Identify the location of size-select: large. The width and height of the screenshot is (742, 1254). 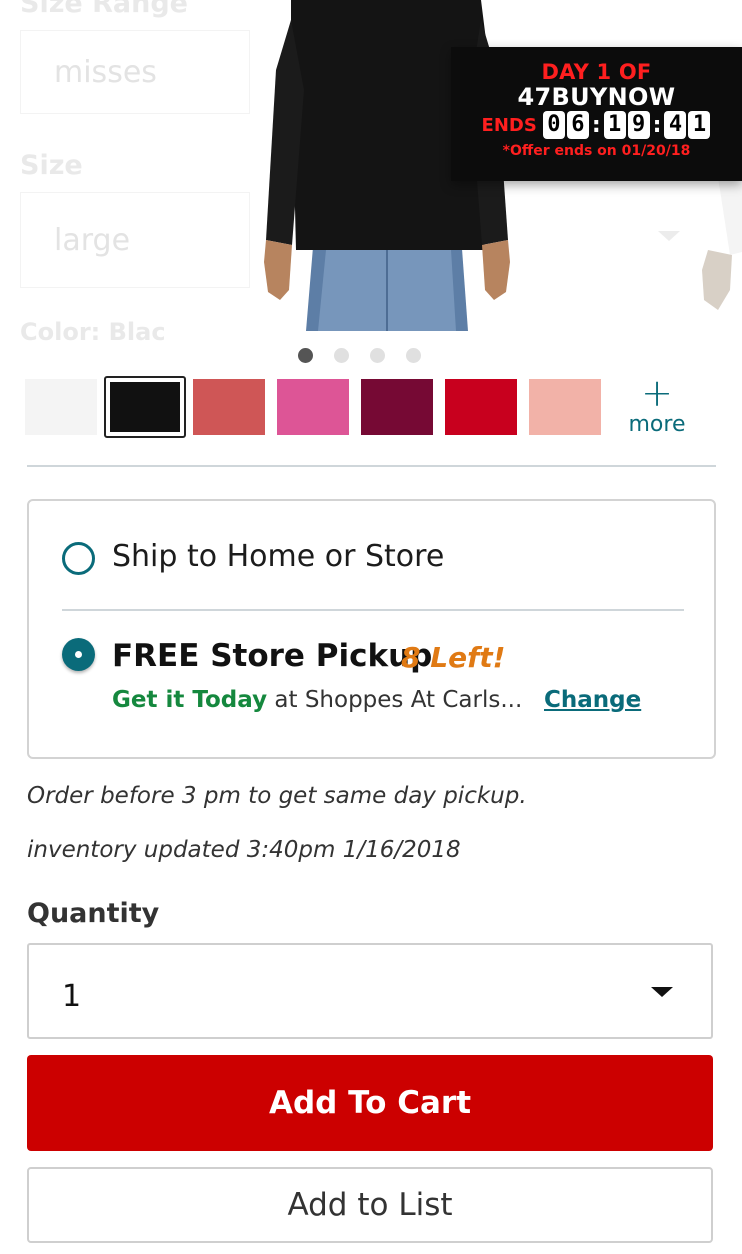
(135, 240).